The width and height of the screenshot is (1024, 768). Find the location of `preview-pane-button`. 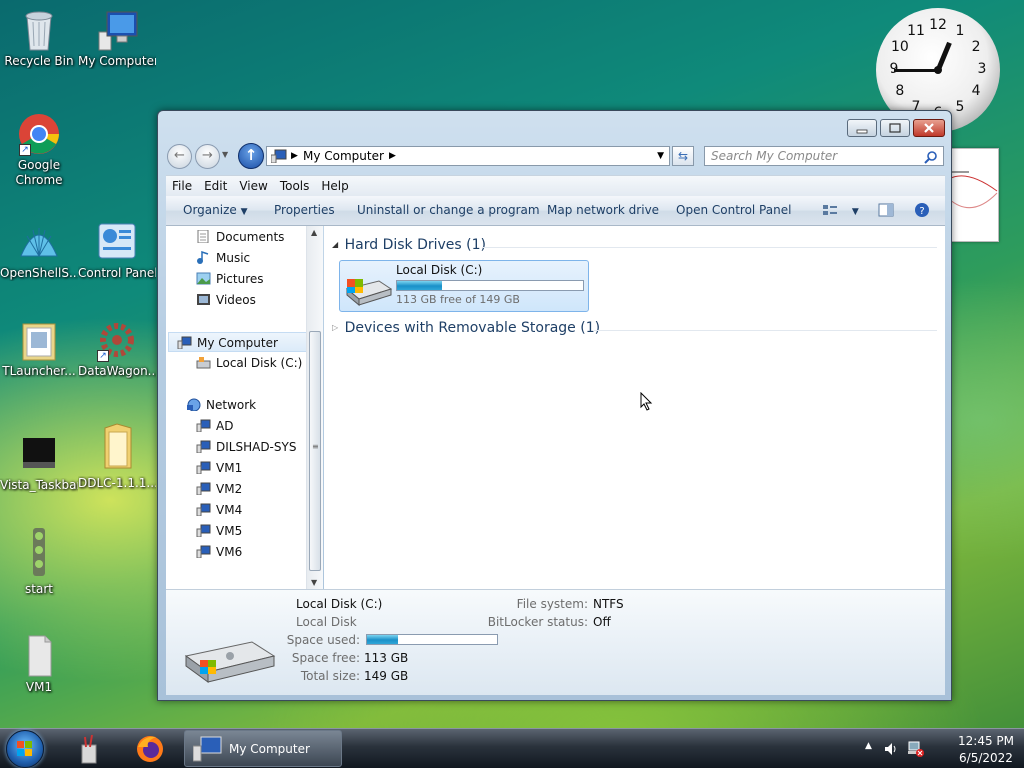

preview-pane-button is located at coordinates (886, 210).